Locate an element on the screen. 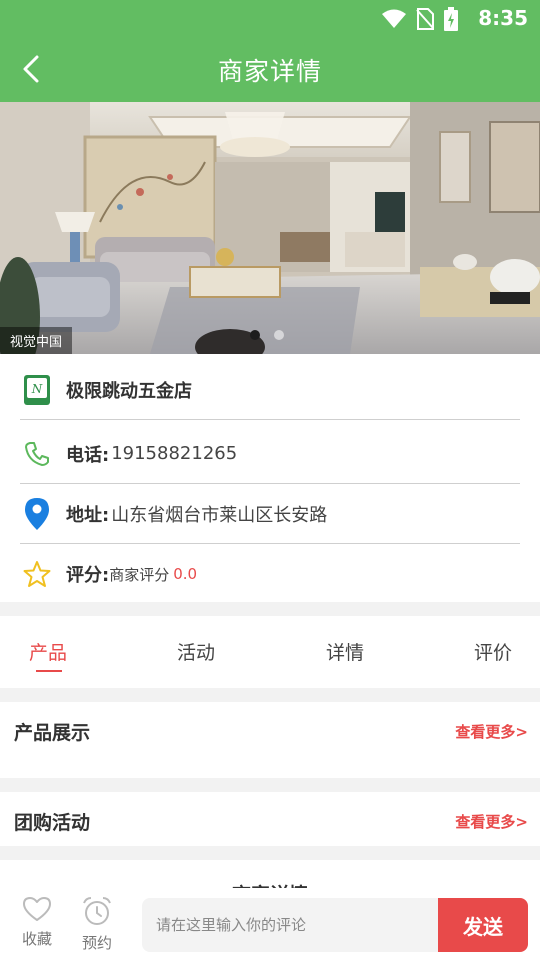 The height and width of the screenshot is (960, 540). rating-label: 评分: is located at coordinates (88, 575).